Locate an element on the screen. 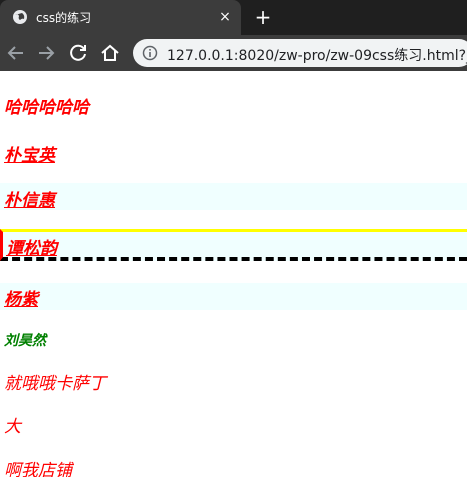  line-4-bordered: 谭松韵 is located at coordinates (233, 245).